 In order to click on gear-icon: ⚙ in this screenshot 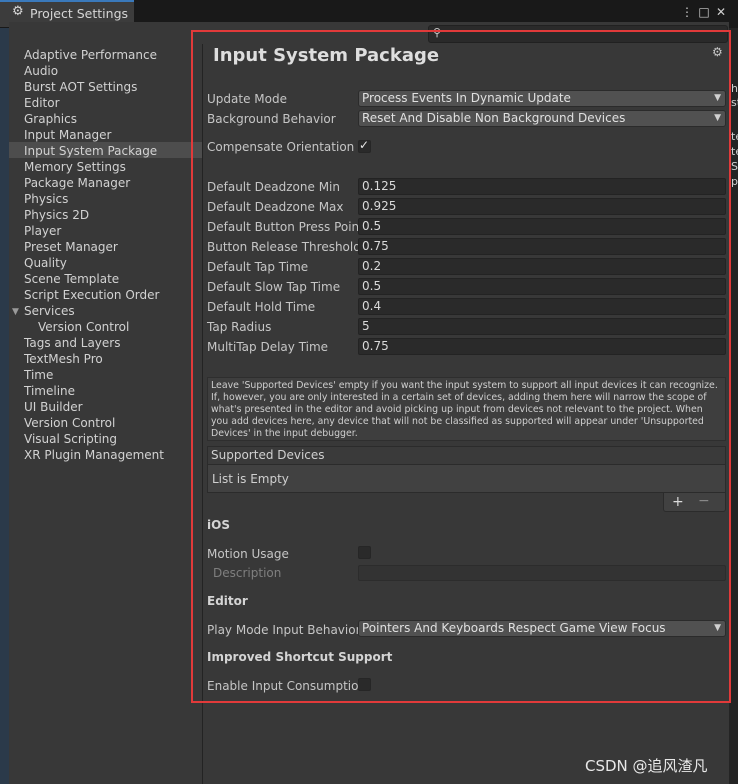, I will do `click(18, 11)`.